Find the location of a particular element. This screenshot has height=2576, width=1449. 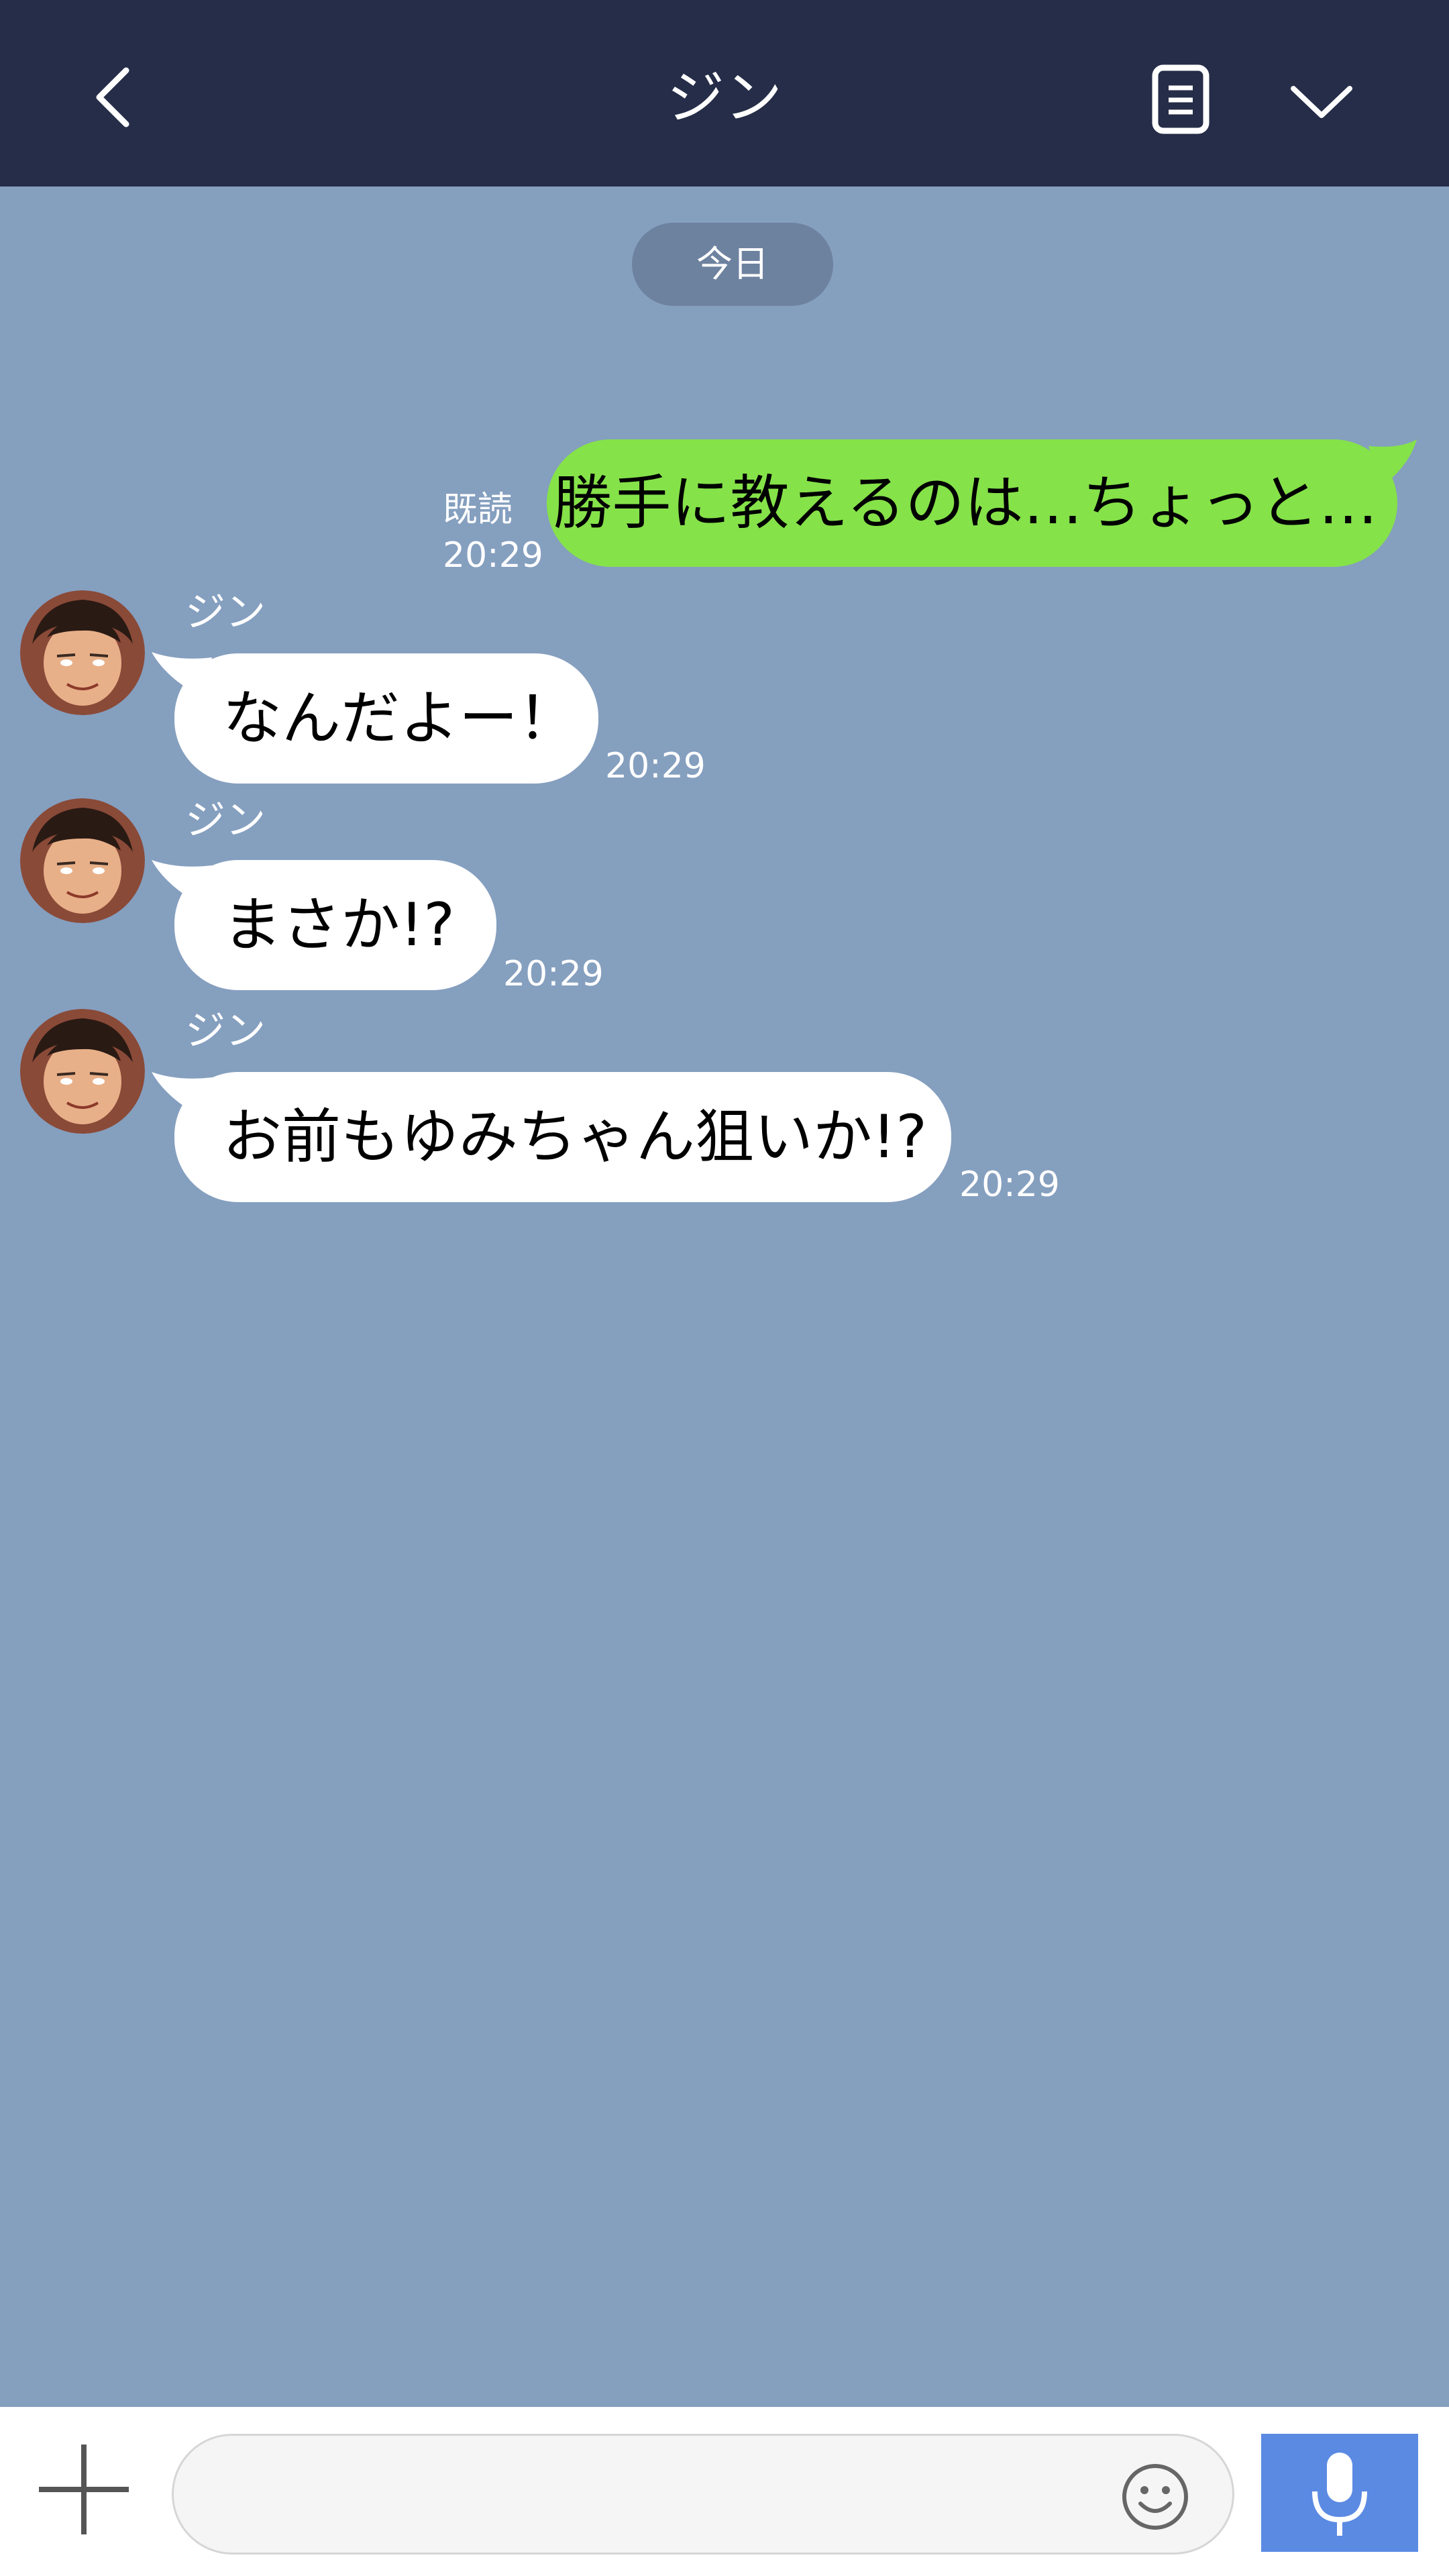

message-bubble: お前もゆみちゃん狙いか!? is located at coordinates (562, 1137).